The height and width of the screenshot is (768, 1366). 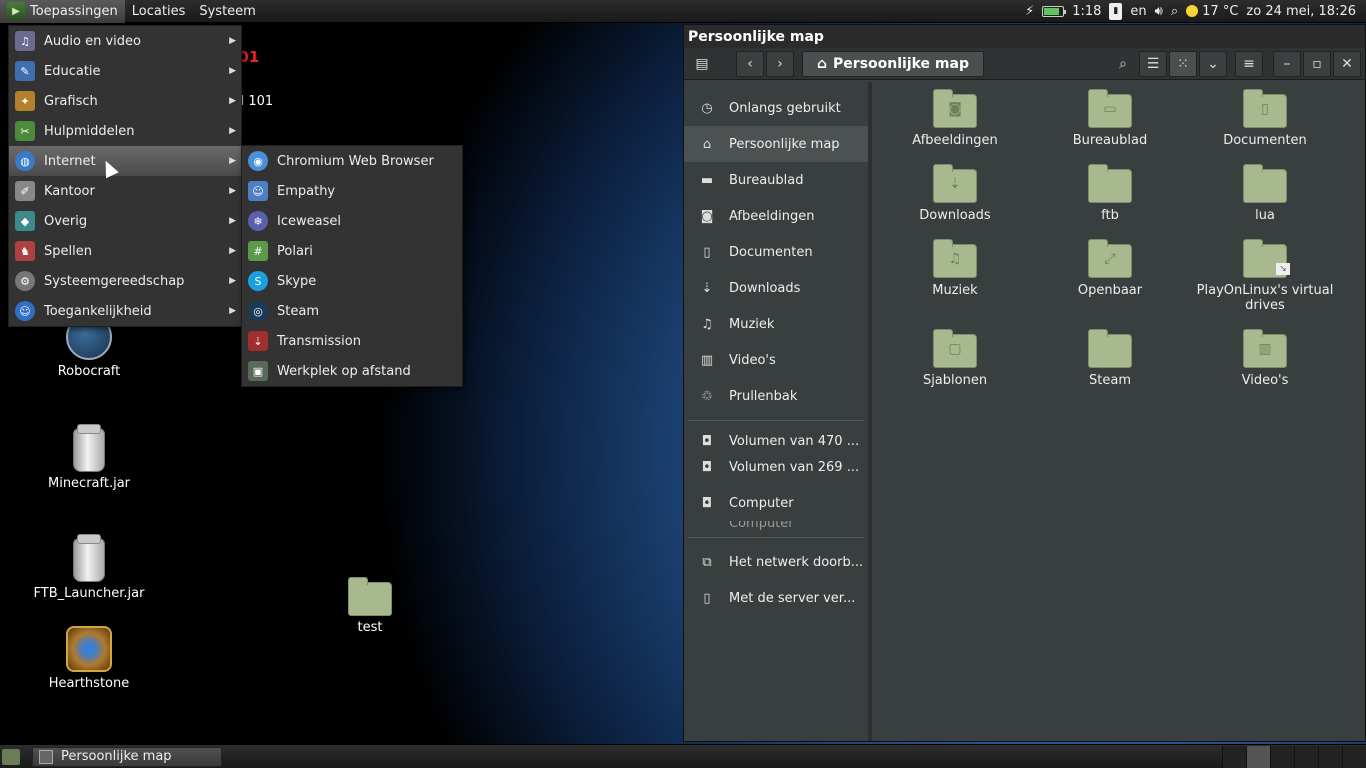 I want to click on usb-device-icon: ▮, so click(x=1116, y=11).